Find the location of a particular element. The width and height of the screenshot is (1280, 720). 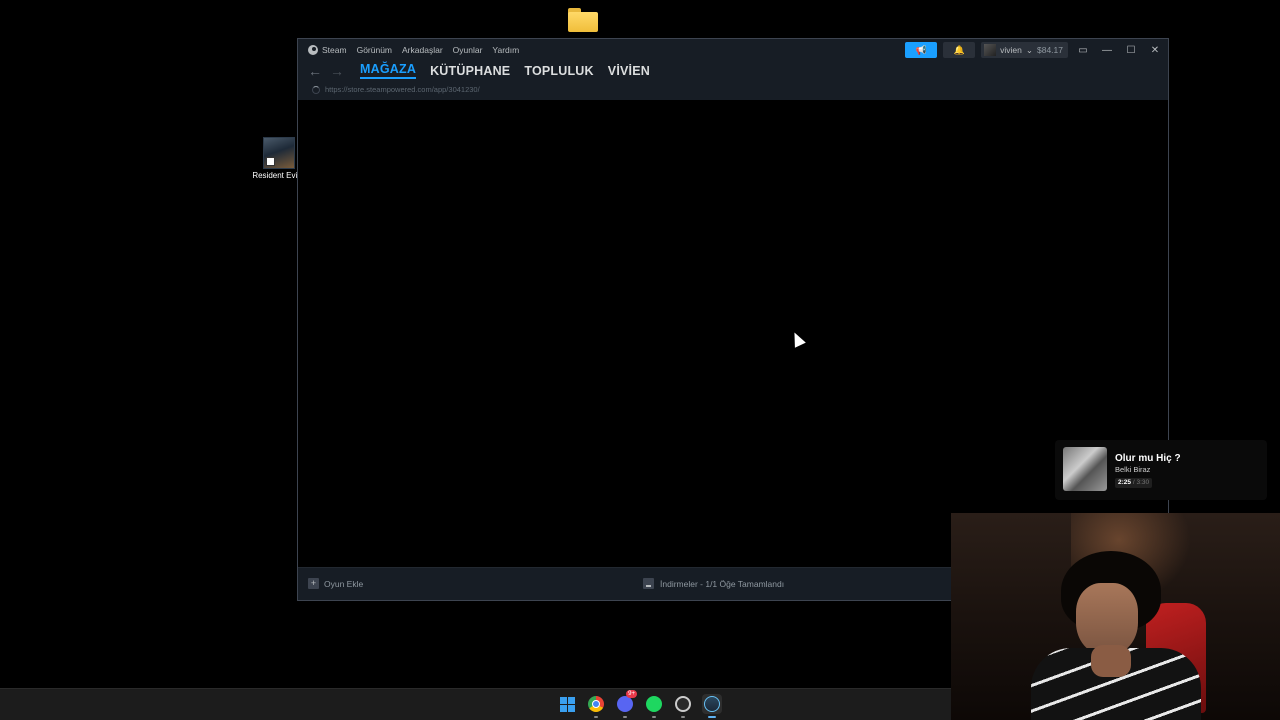

tab-community: TOPLULUK is located at coordinates (558, 71).